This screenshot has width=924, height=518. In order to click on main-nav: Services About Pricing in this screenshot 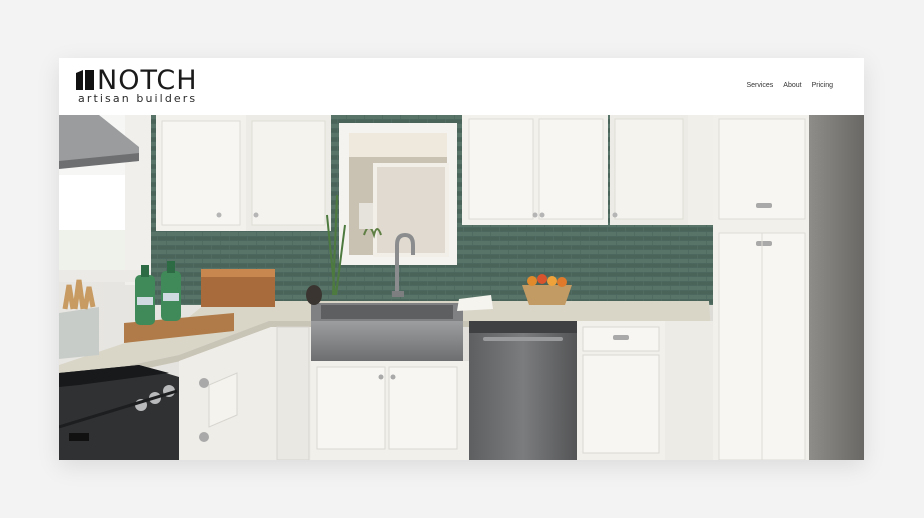, I will do `click(789, 86)`.